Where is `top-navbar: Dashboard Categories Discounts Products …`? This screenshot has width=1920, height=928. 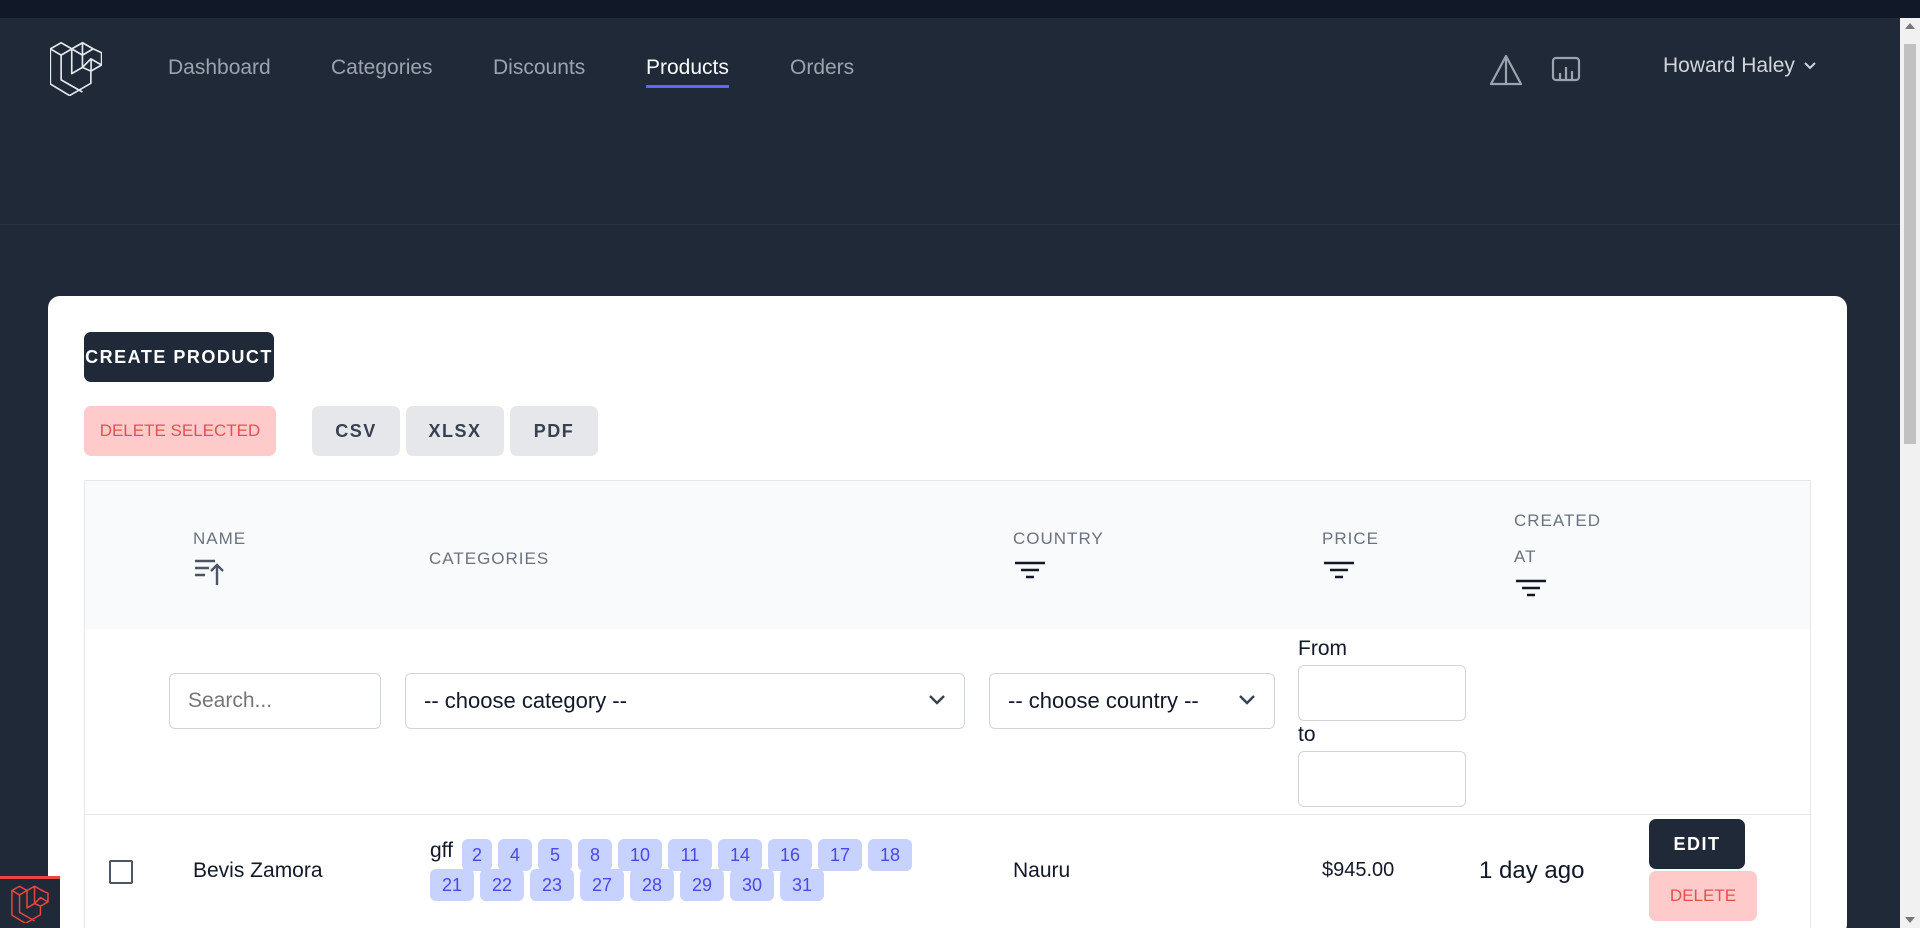 top-navbar: Dashboard Categories Discounts Products … is located at coordinates (950, 78).